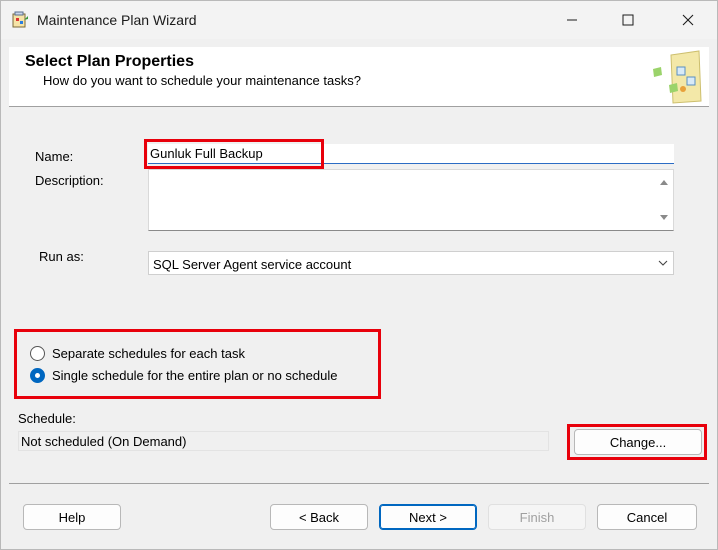  What do you see at coordinates (283, 441) in the screenshot?
I see `schedule-field: Not scheduled (On Demand)` at bounding box center [283, 441].